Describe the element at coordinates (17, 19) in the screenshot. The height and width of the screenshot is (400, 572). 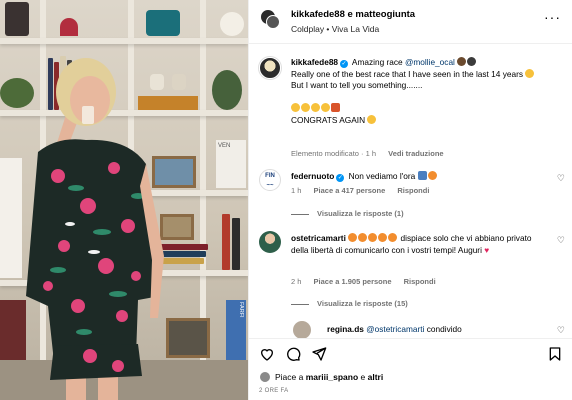
I see `vase` at that location.